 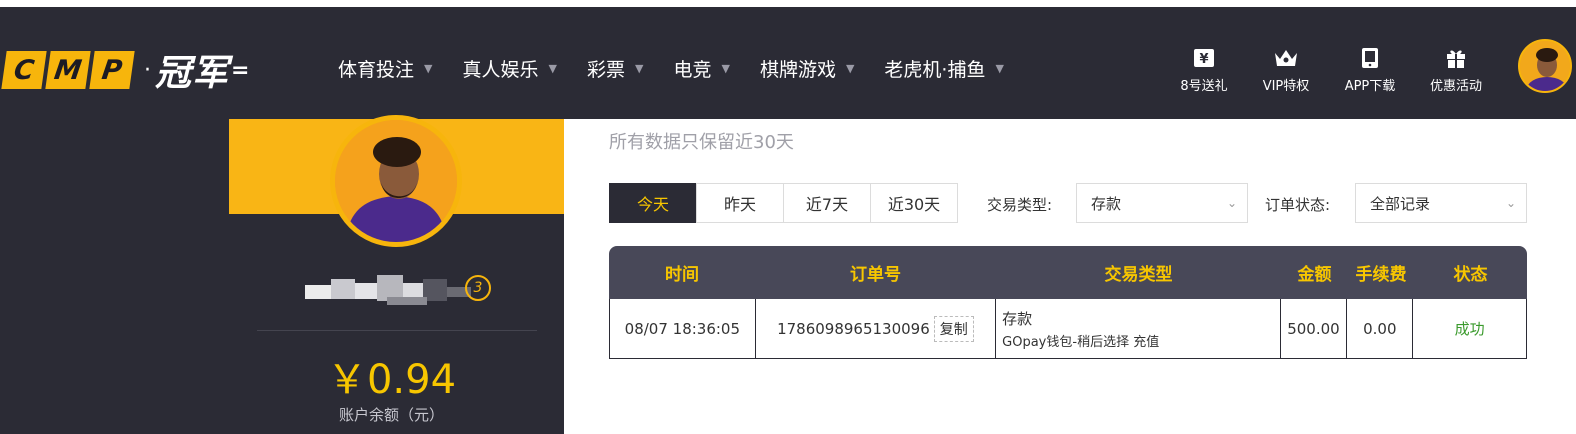 I want to click on logo-letter: P, so click(x=112, y=70).